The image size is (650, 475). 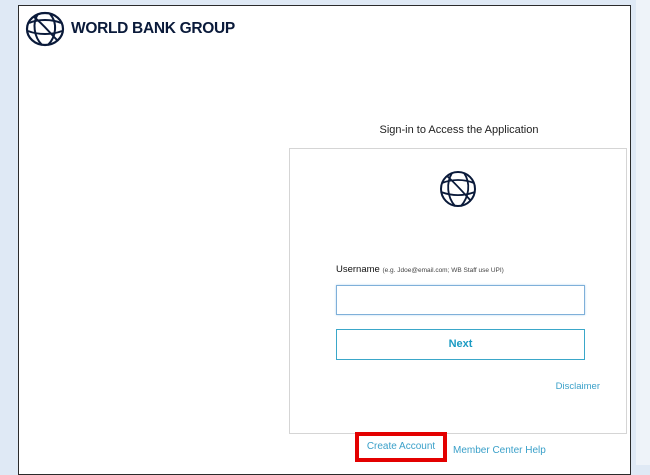 What do you see at coordinates (45, 29) in the screenshot?
I see `globe-logo-icon` at bounding box center [45, 29].